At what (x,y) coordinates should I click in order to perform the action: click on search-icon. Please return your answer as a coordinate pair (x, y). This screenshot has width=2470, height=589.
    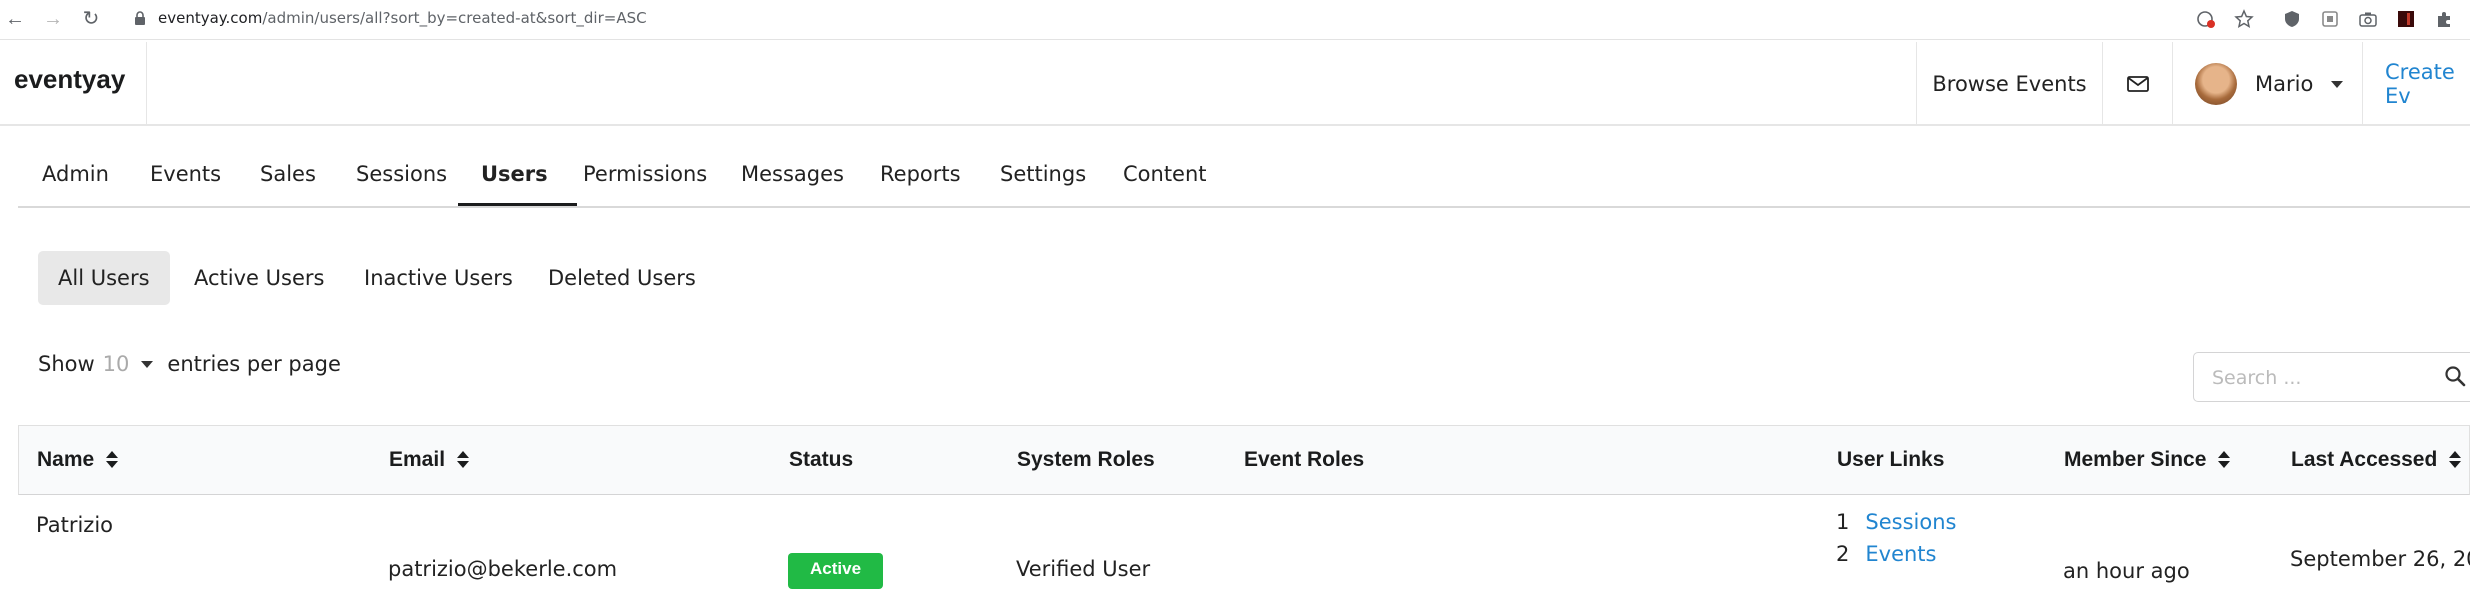
    Looking at the image, I should click on (2455, 376).